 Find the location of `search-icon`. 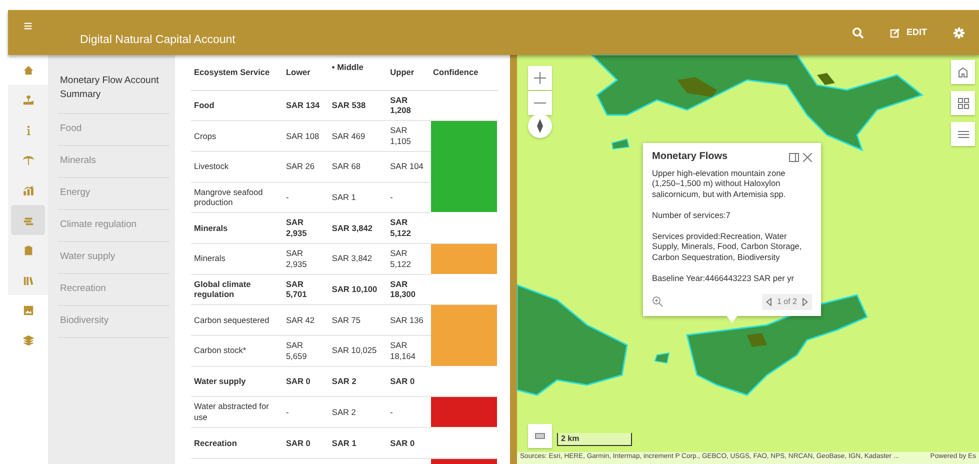

search-icon is located at coordinates (858, 32).